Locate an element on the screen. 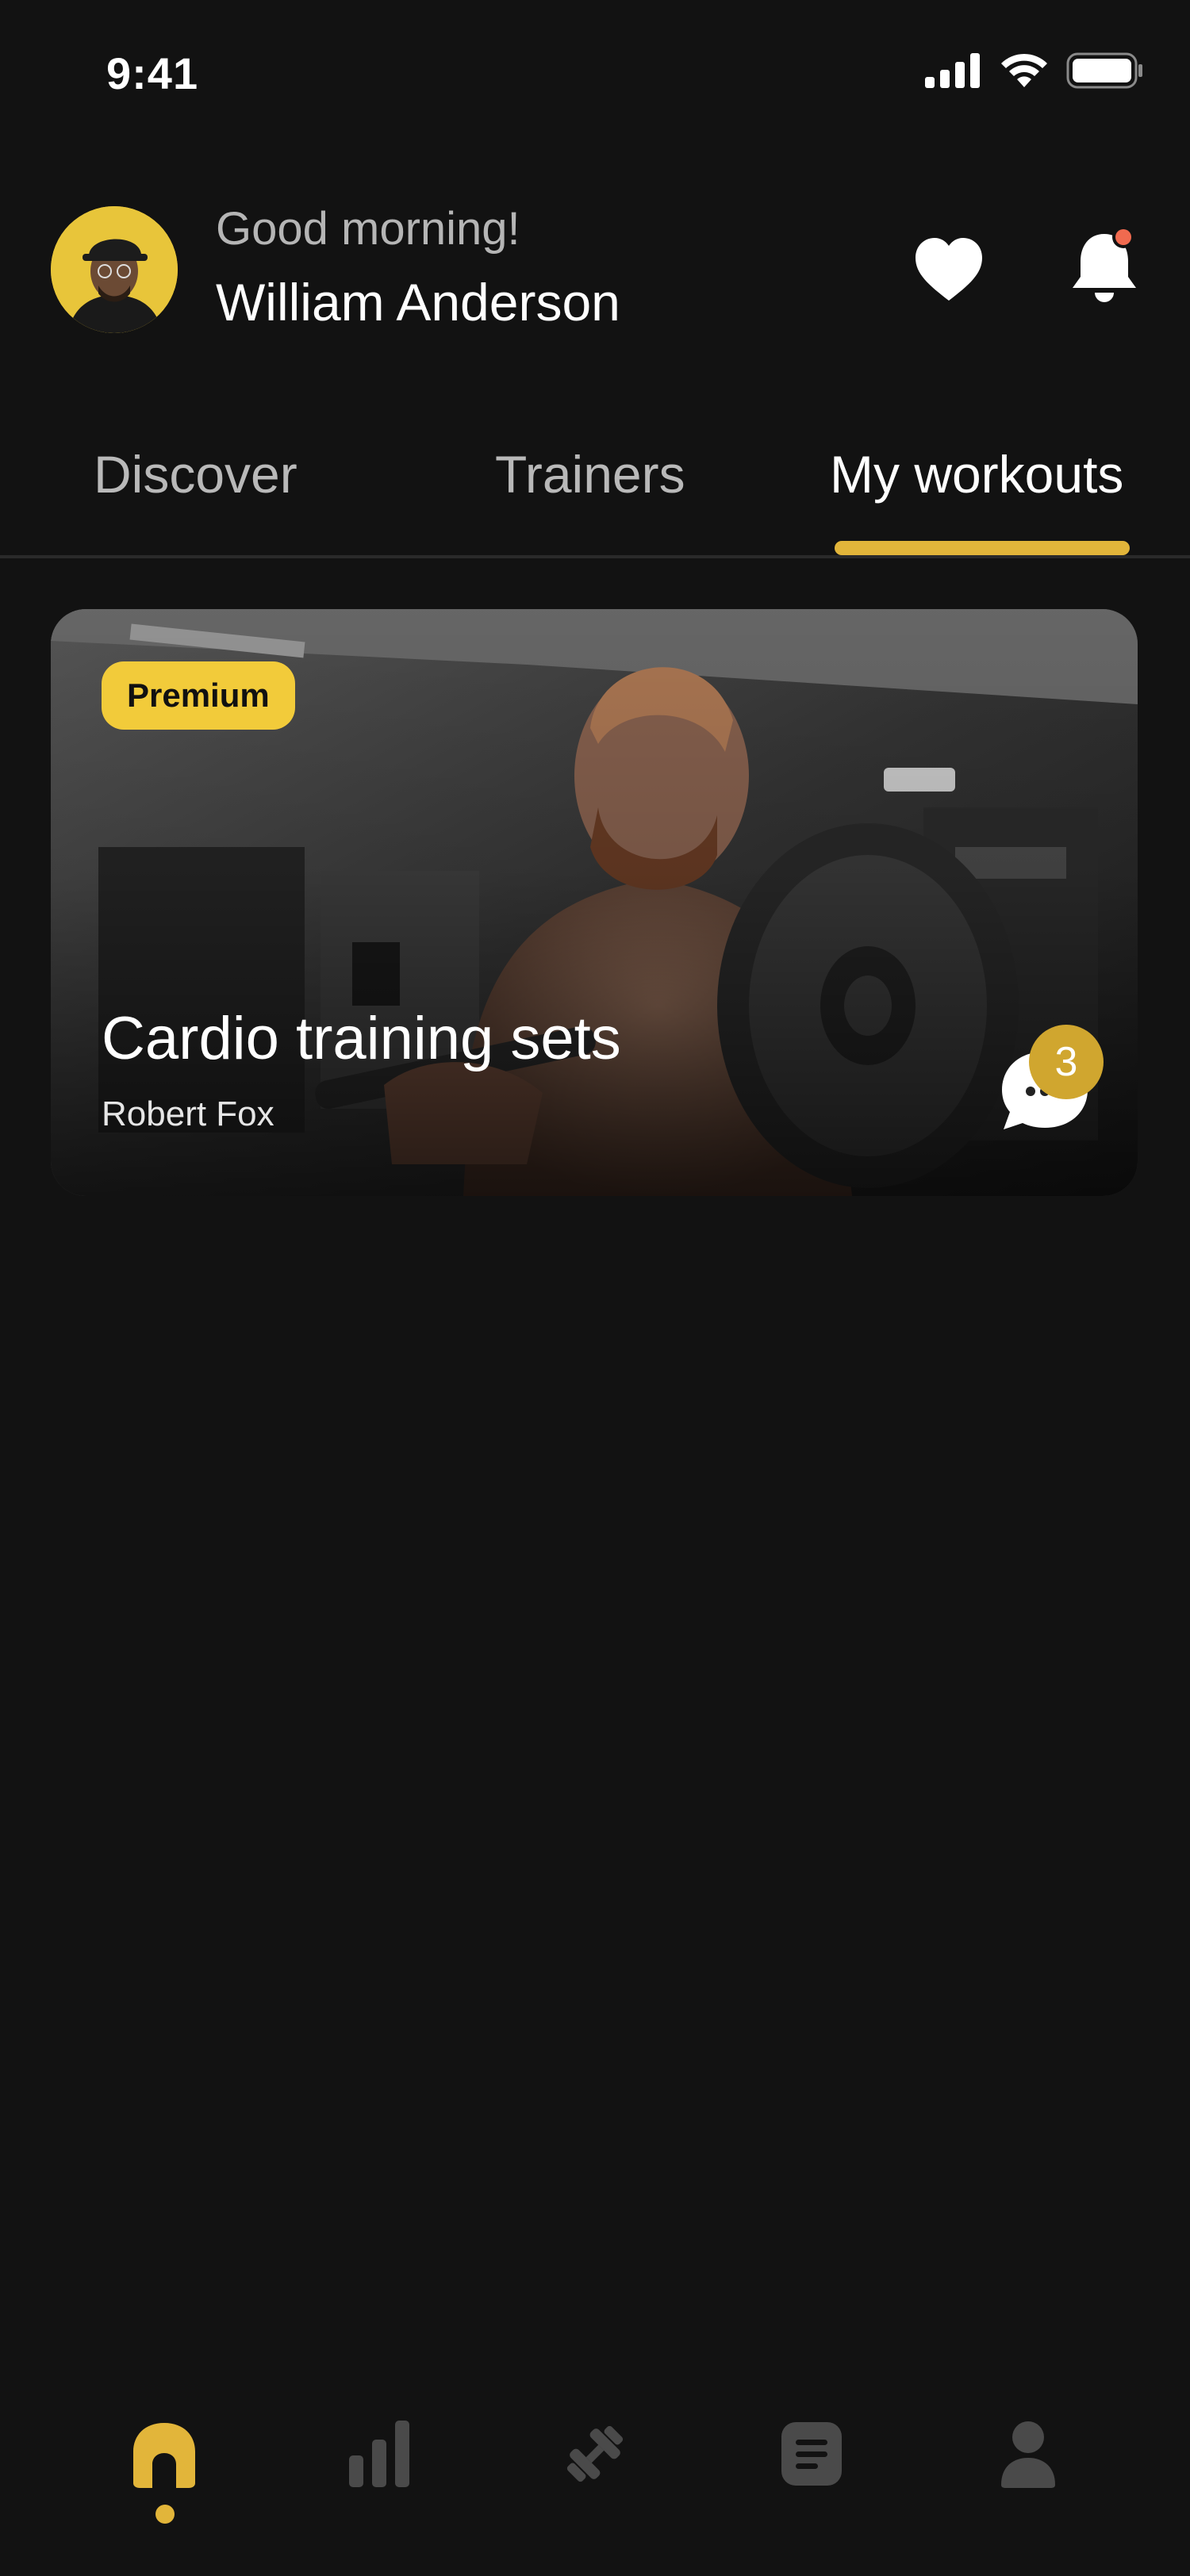  favorites-button is located at coordinates (948, 271).